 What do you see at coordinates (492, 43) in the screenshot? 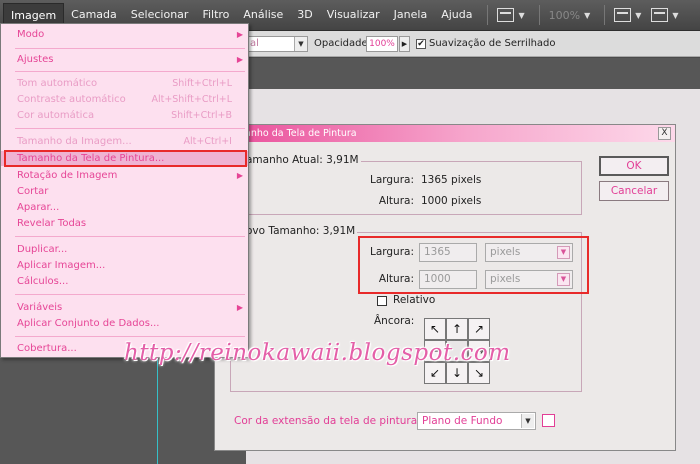
I see `antialias-label: Suavização de Serrilhado` at bounding box center [492, 43].